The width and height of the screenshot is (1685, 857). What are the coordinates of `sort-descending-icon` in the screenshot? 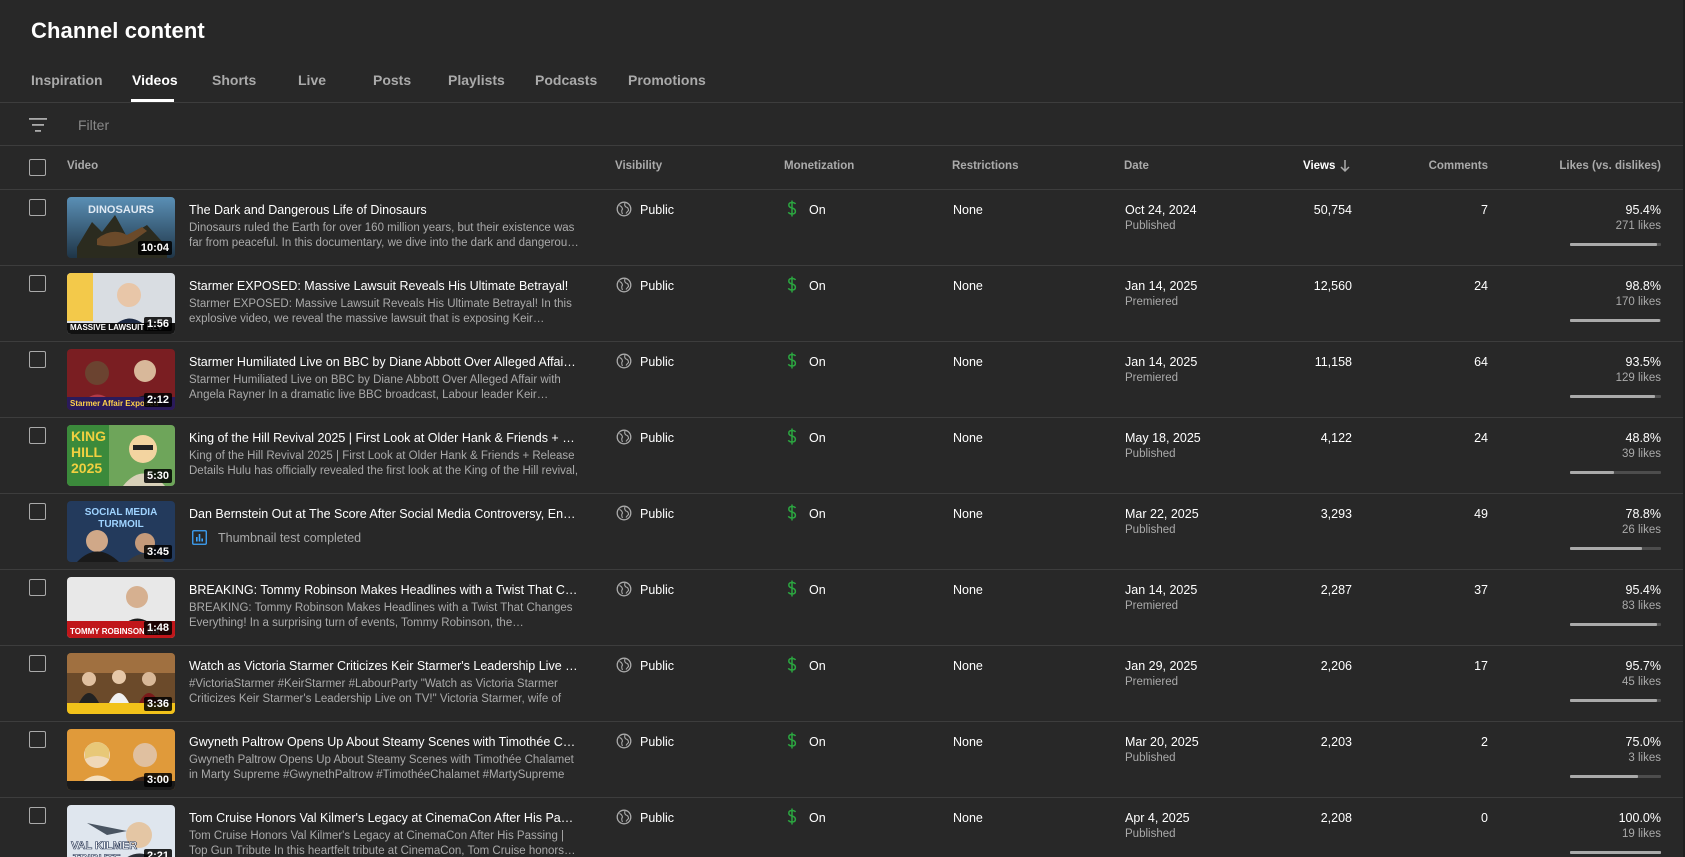 It's located at (1345, 166).